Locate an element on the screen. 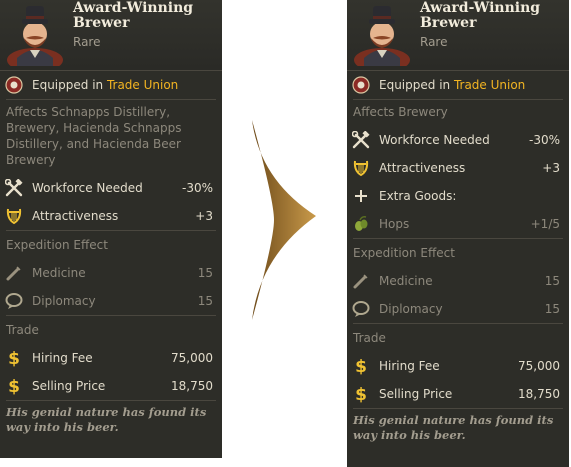  plus-icon is located at coordinates (361, 196).